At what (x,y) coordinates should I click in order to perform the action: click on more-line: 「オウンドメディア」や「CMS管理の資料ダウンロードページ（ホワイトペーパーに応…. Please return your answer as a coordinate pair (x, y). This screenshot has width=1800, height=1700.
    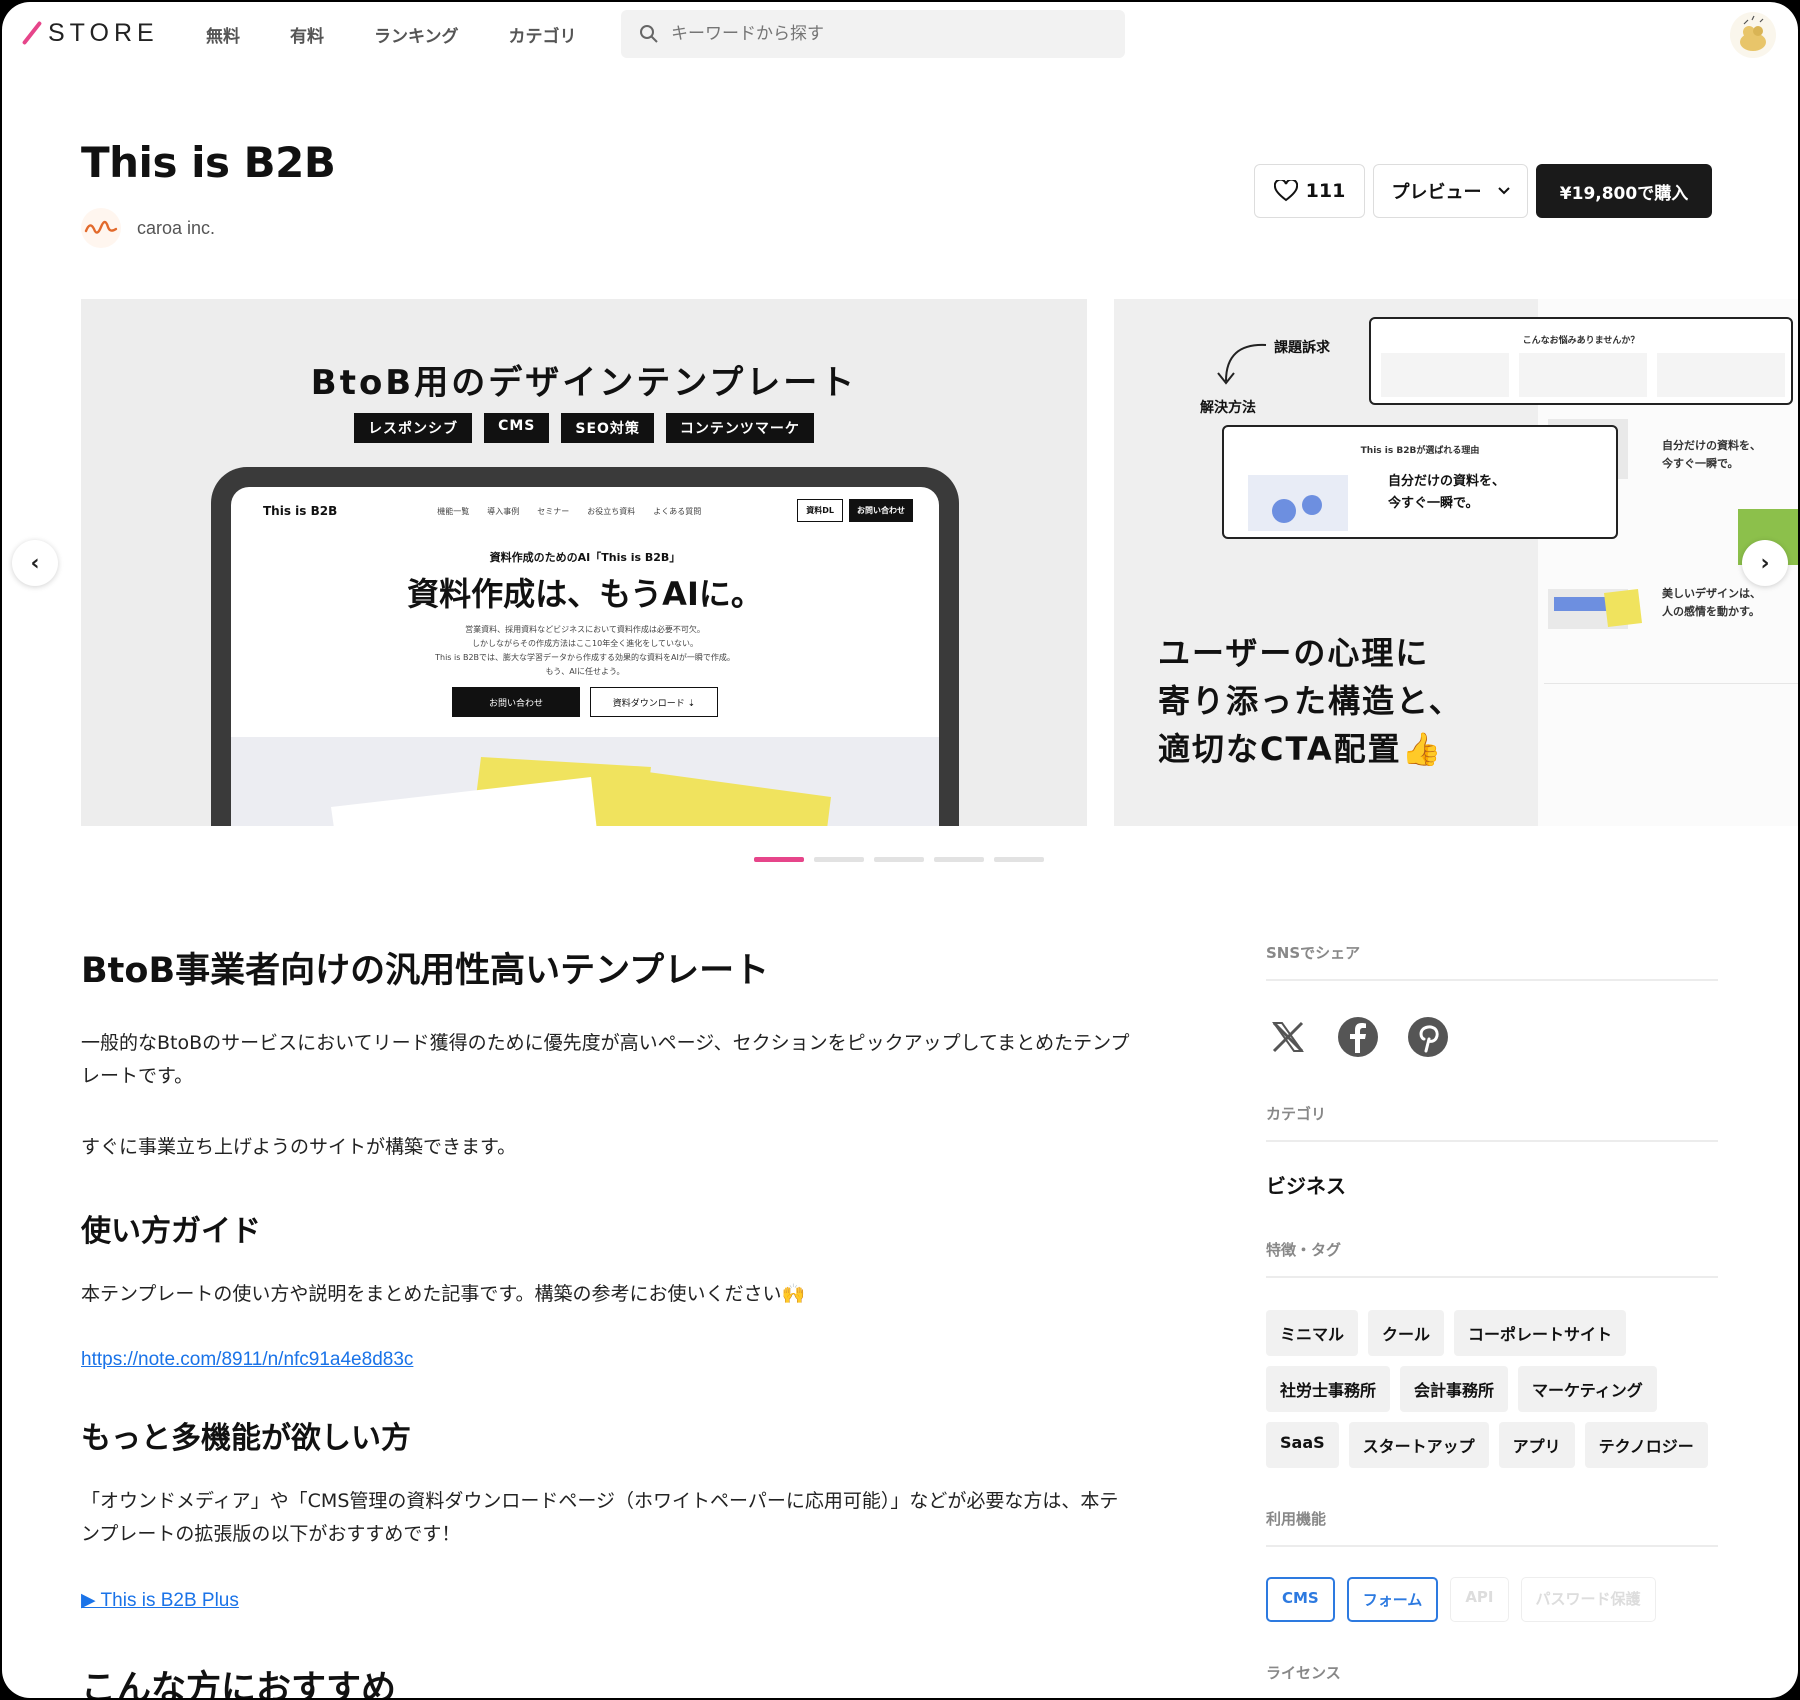
    Looking at the image, I should click on (600, 1501).